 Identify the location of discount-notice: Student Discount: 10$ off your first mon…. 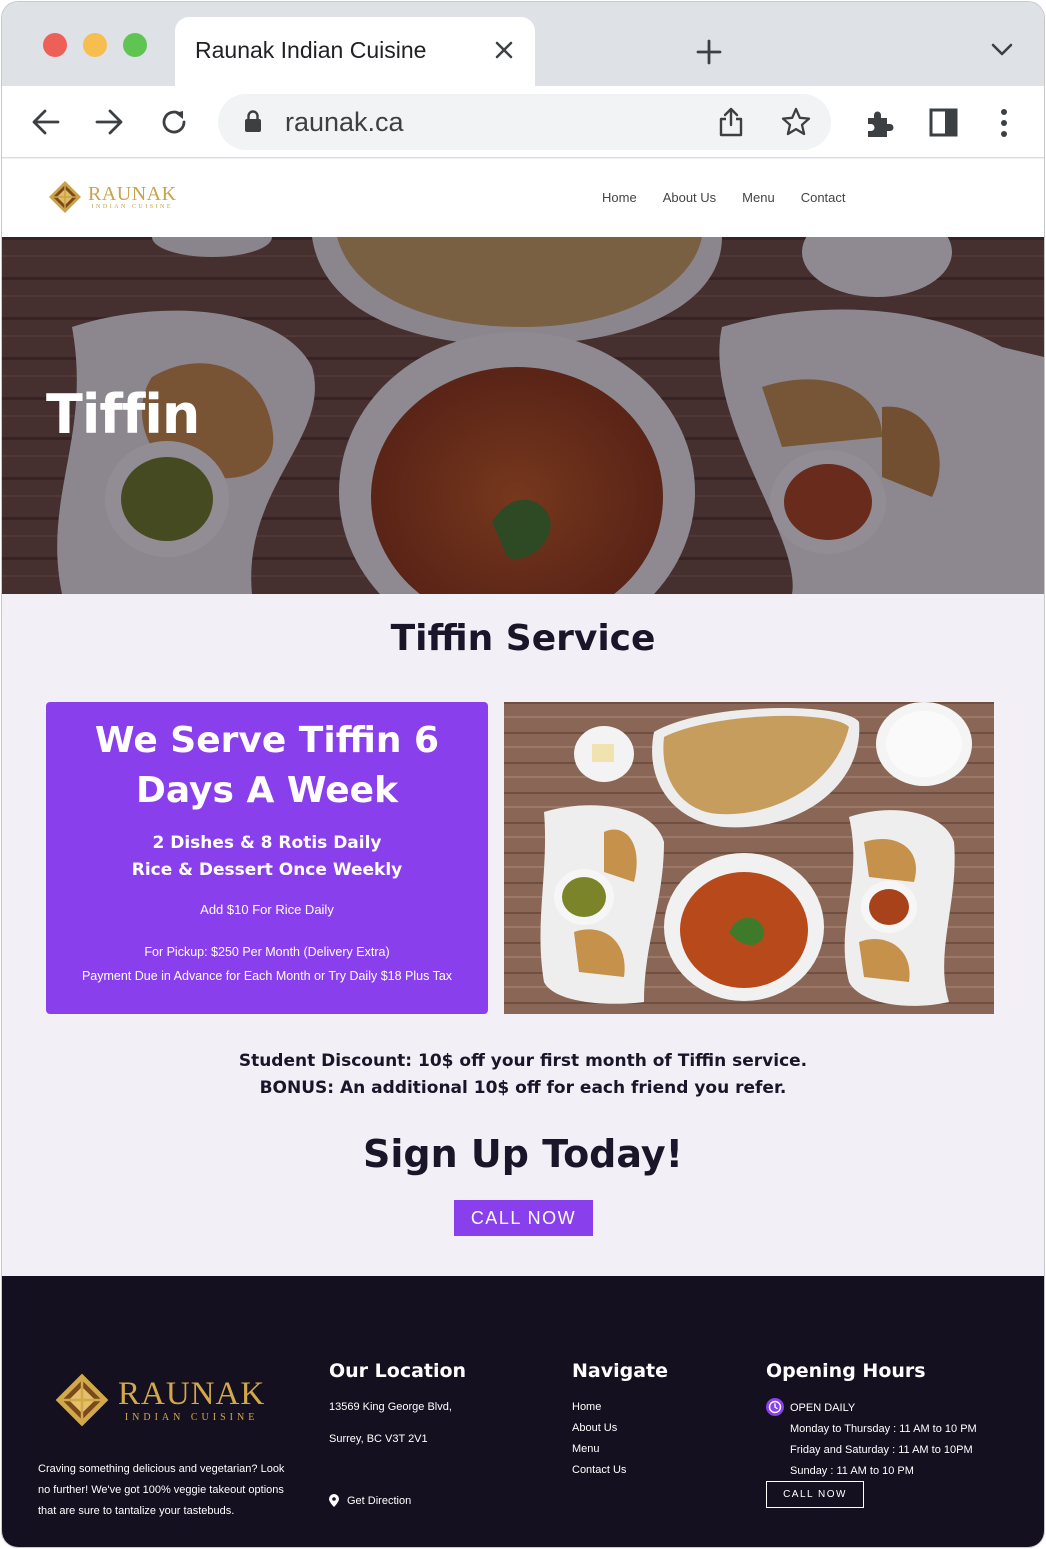
(523, 1075).